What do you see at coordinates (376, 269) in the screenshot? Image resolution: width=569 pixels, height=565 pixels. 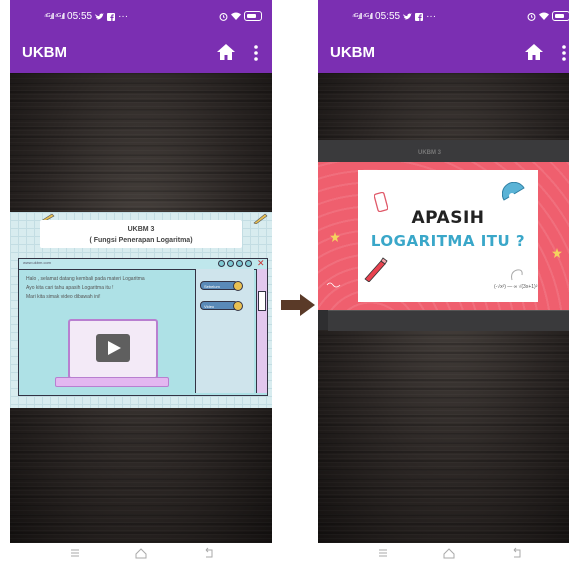 I see `pencil-doodle-icon` at bounding box center [376, 269].